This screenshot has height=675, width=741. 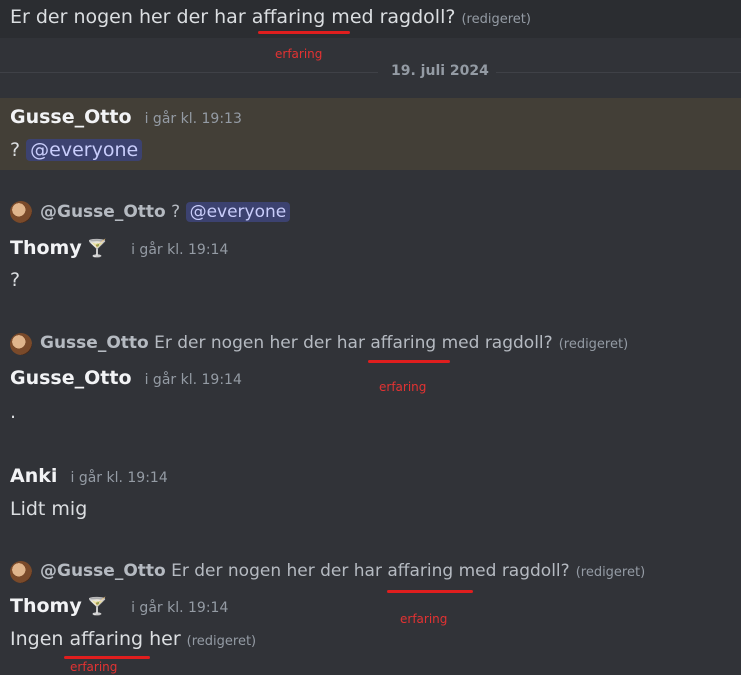 I want to click on date-divider-line-right, so click(x=618, y=72).